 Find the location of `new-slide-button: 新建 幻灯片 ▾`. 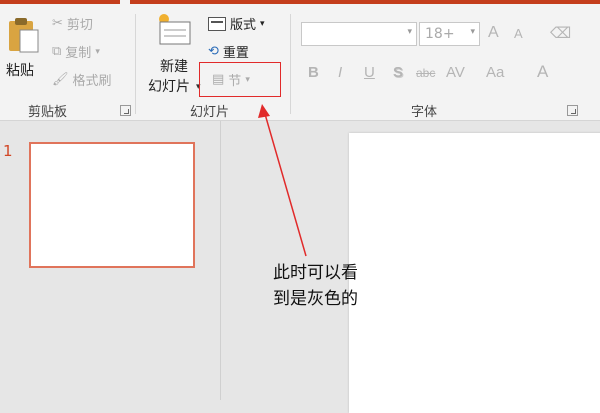

new-slide-button: 新建 幻灯片 ▾ is located at coordinates (173, 53).